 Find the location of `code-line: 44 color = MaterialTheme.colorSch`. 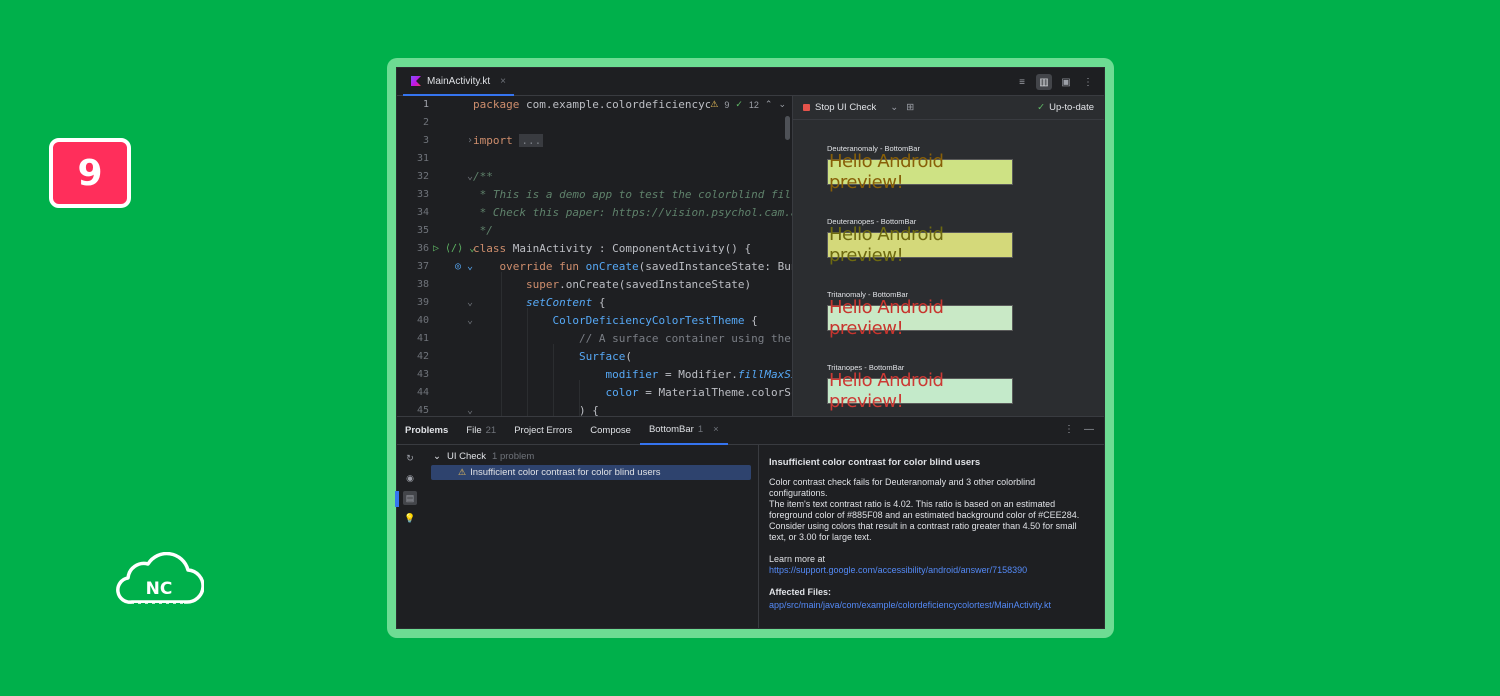

code-line: 44 color = MaterialTheme.colorSch is located at coordinates (595, 393).